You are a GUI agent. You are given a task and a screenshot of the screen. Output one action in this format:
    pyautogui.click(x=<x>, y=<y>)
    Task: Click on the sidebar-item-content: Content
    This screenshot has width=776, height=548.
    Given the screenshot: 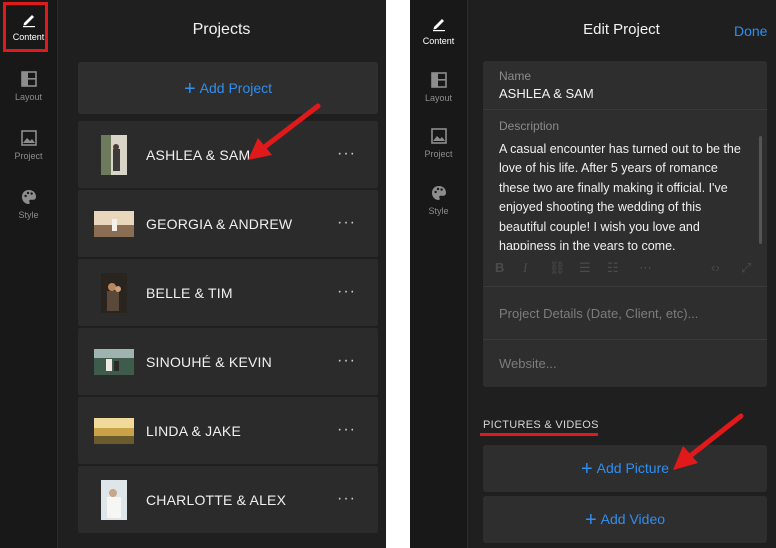 What is the action you would take?
    pyautogui.click(x=438, y=30)
    